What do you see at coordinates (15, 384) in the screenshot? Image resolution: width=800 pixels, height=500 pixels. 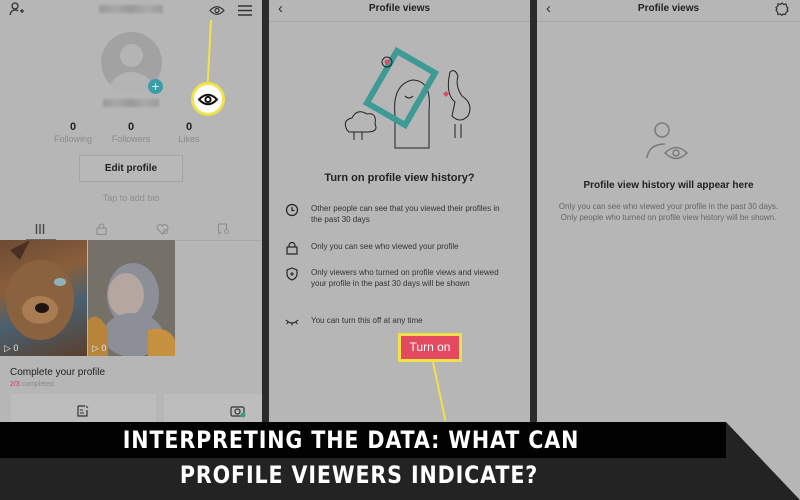 I see `progress-fraction: 2/3` at bounding box center [15, 384].